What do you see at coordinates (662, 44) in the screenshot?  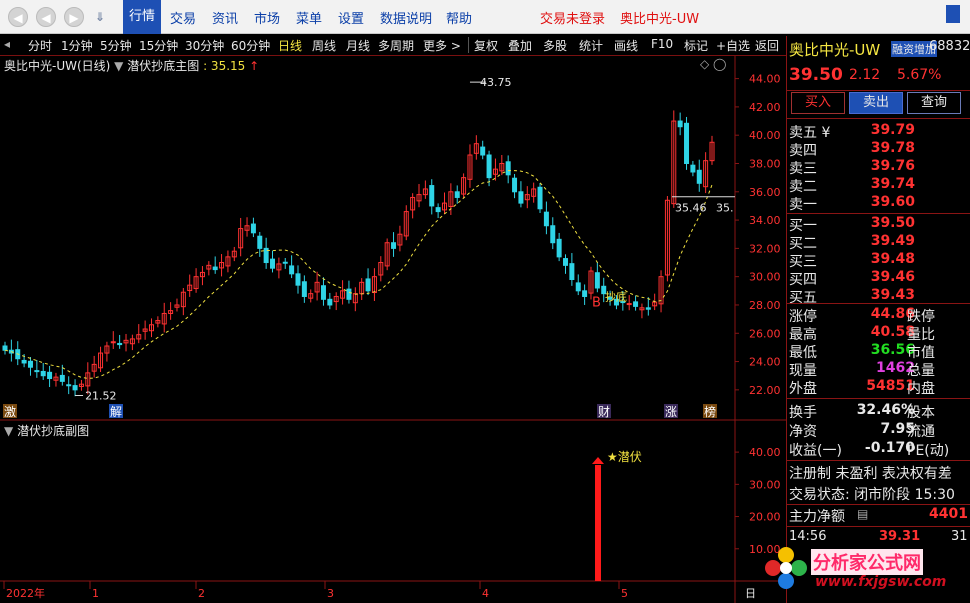 I see `tool-f10: F10` at bounding box center [662, 44].